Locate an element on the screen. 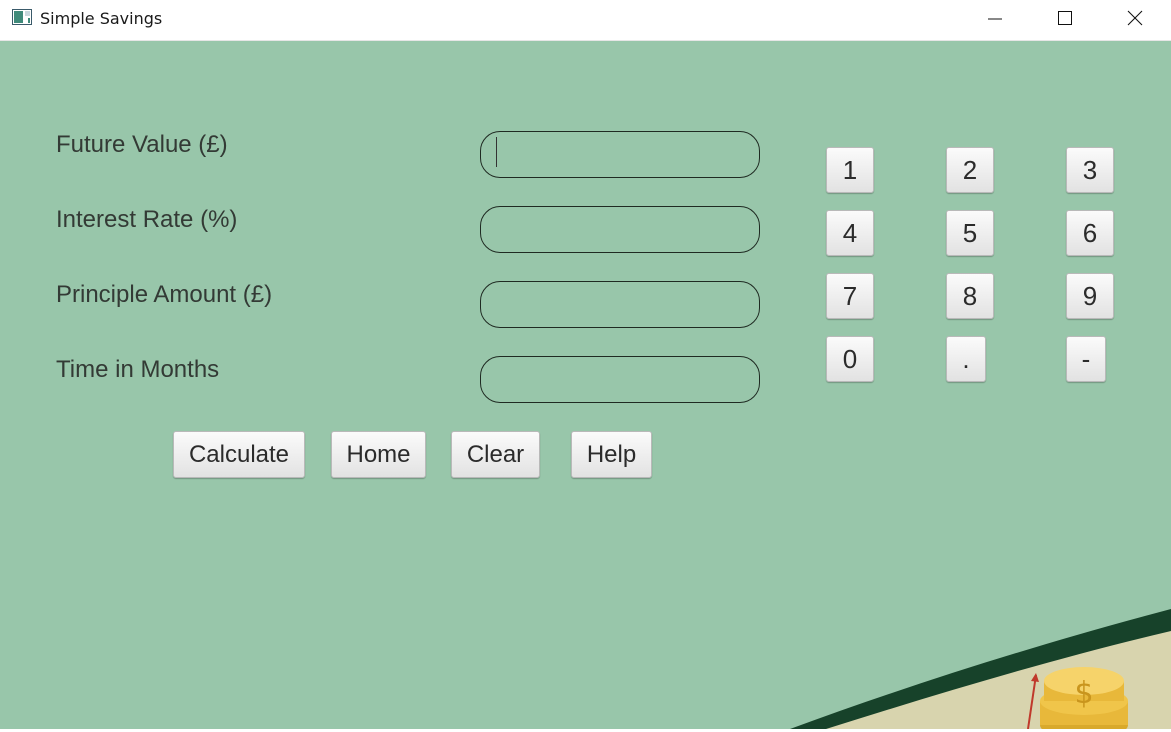 The image size is (1171, 732). key-7-button: 7 is located at coordinates (850, 296).